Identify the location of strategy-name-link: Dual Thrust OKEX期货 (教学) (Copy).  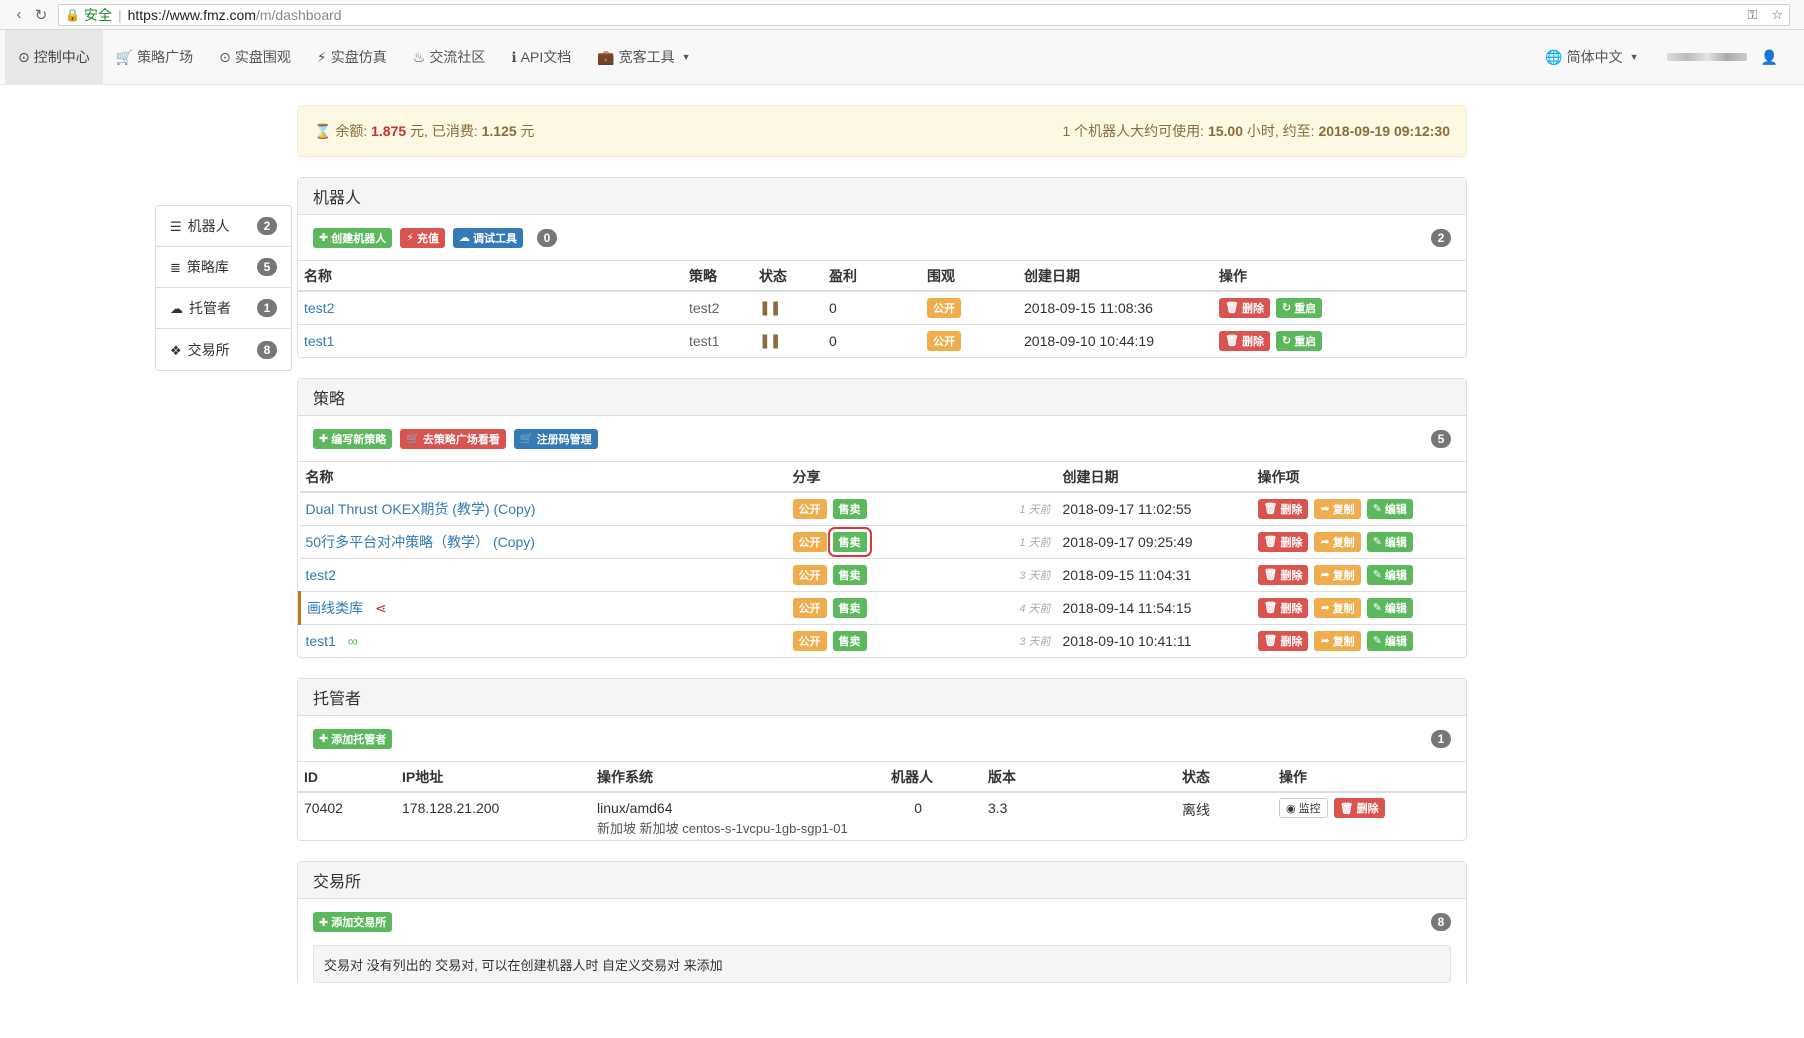
(421, 509).